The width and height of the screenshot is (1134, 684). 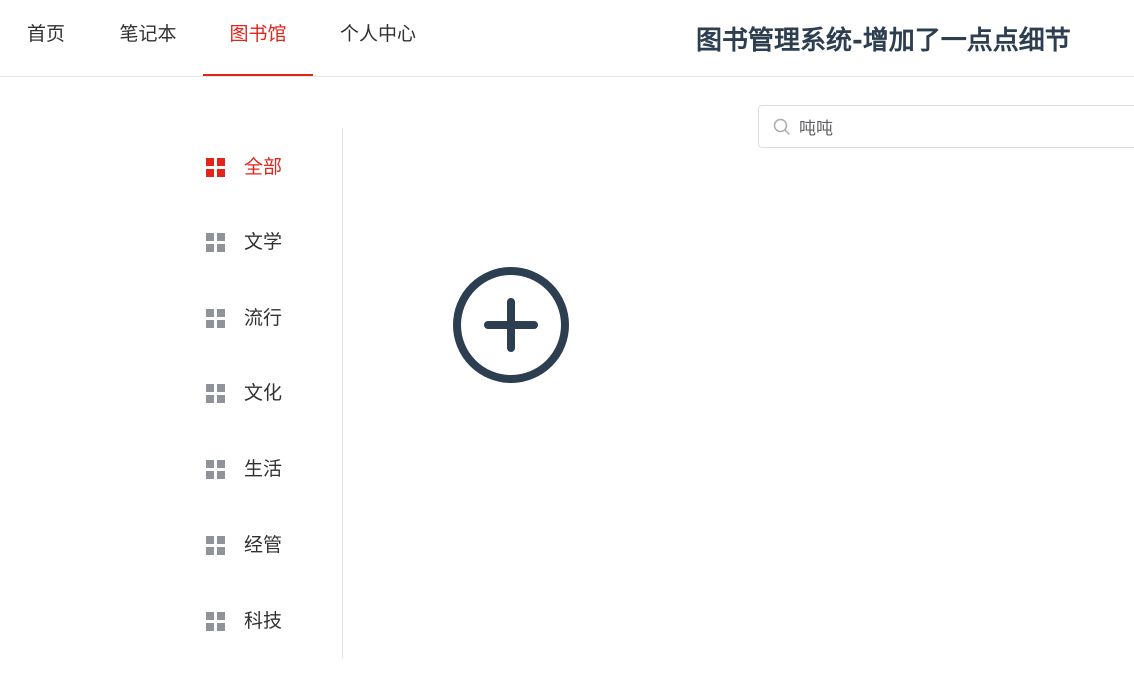 I want to click on sidebar-item-culture: 文化, so click(x=265, y=393).